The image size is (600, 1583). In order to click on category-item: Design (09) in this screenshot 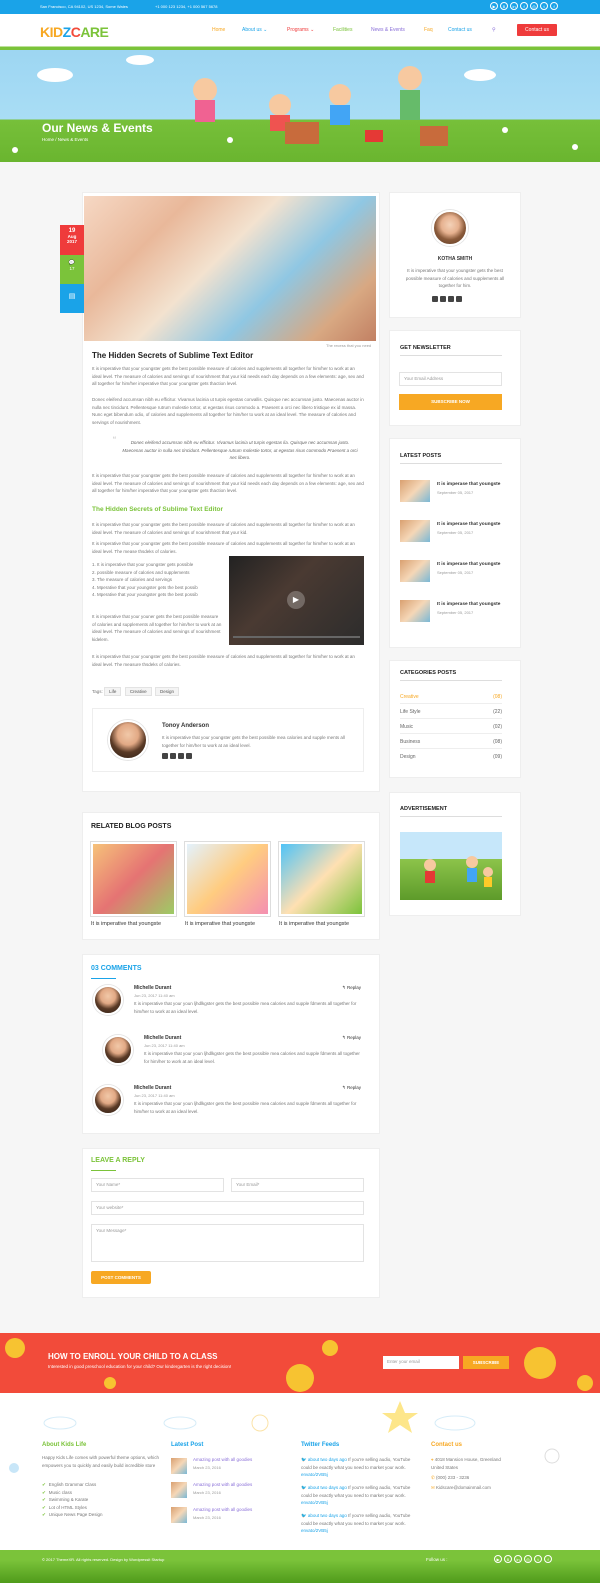, I will do `click(451, 757)`.